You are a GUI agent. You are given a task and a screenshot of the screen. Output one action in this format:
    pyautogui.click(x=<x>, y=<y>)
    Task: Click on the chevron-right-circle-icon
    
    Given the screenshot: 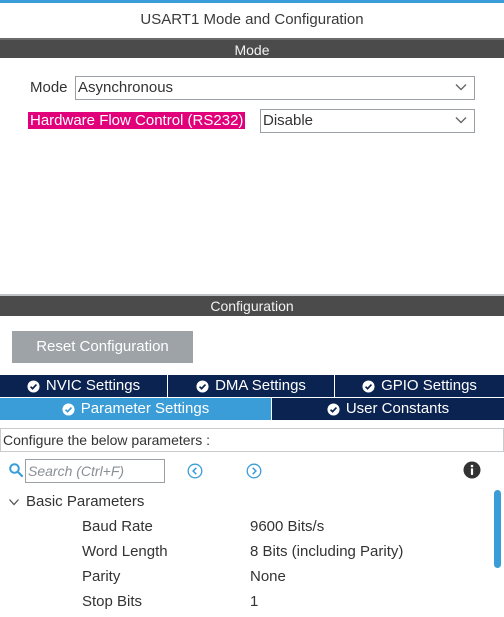 What is the action you would take?
    pyautogui.click(x=254, y=471)
    